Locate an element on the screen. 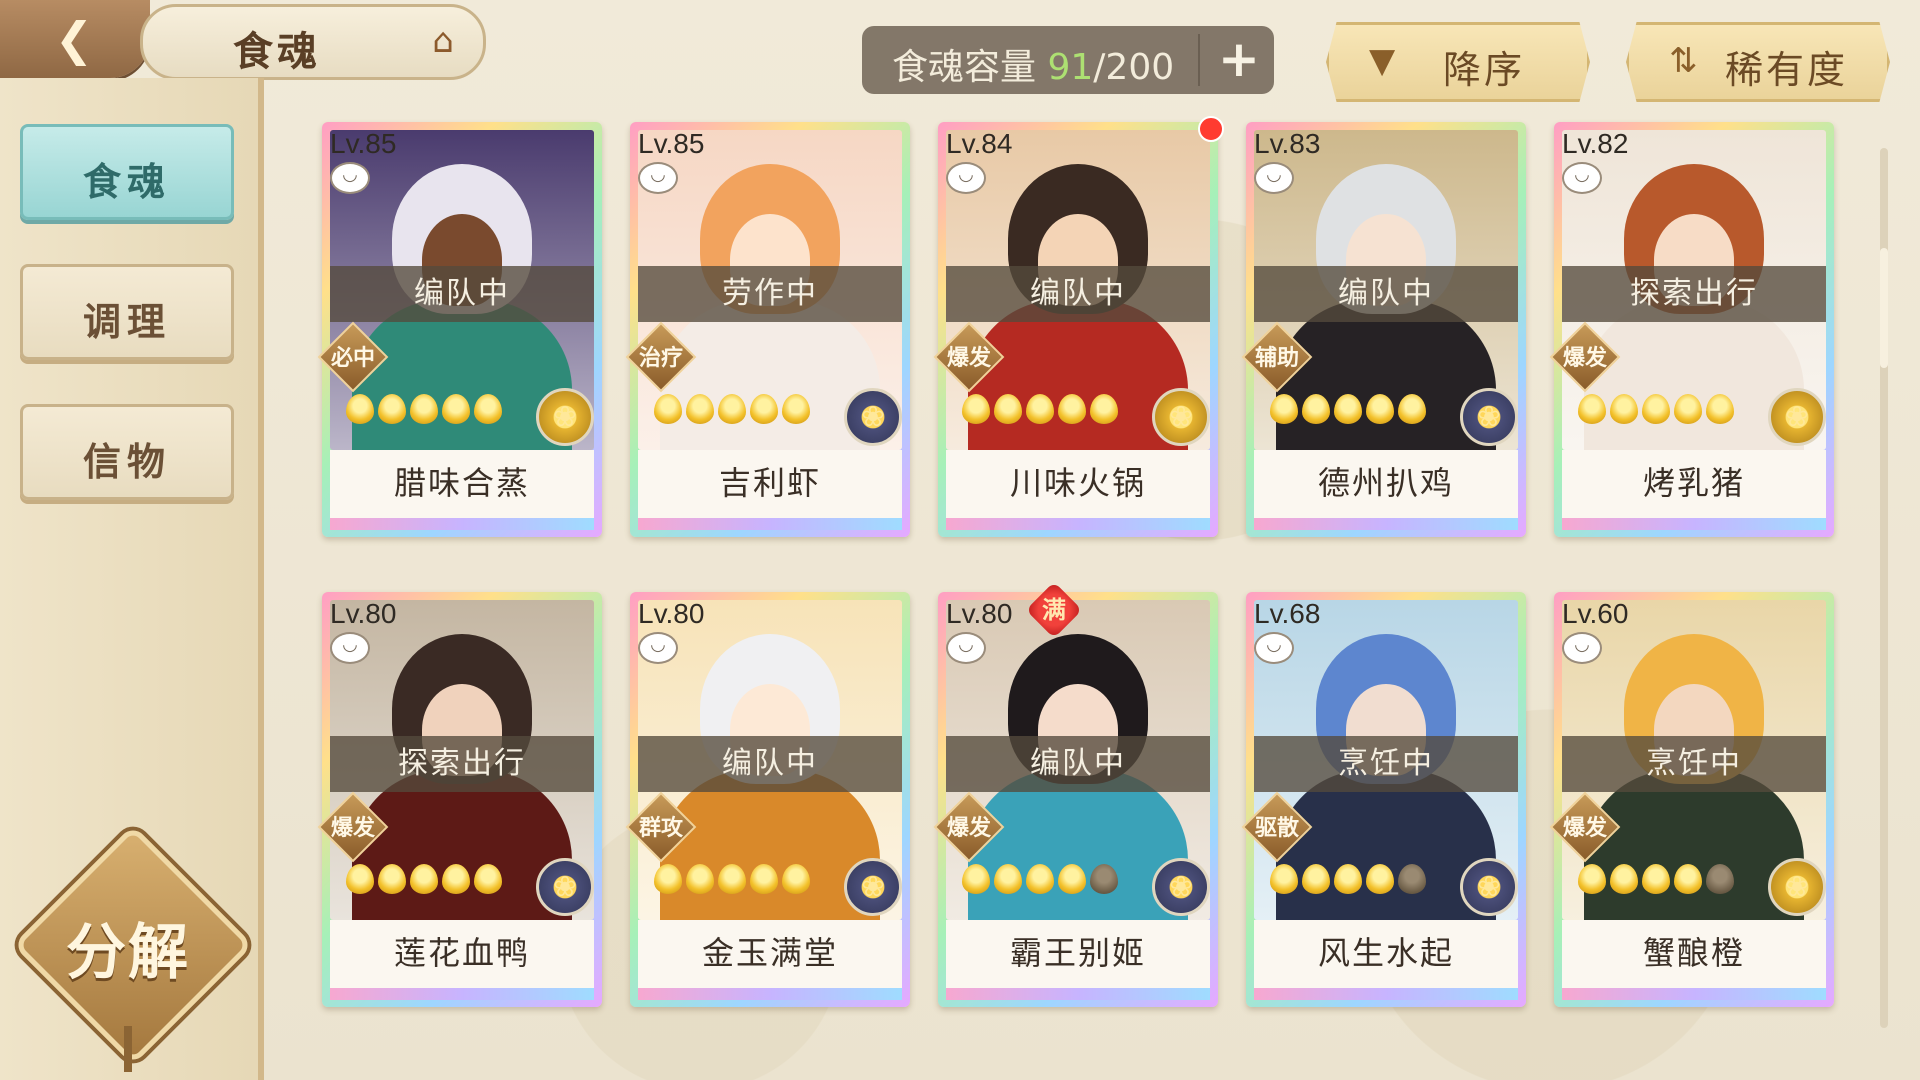 The height and width of the screenshot is (1080, 1920). food-soul-card: Lv.82 ◡ 探索出行 爆发 ❀ 烤乳猪 is located at coordinates (1691, 329).